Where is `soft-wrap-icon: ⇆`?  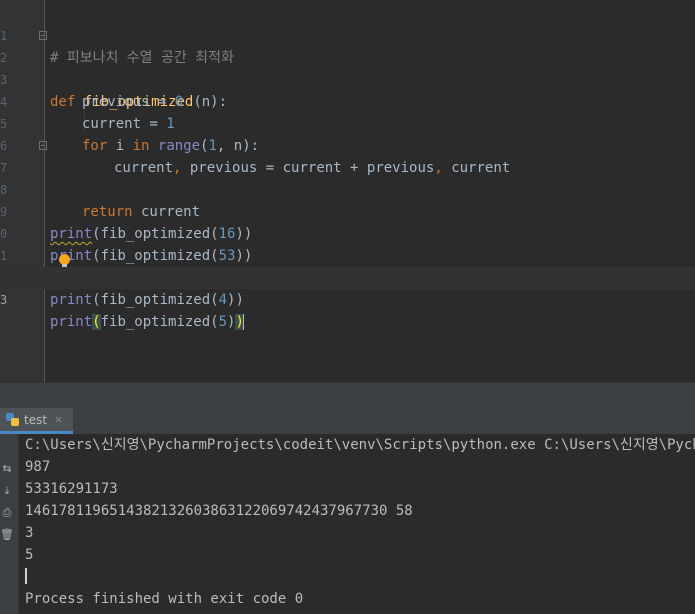 soft-wrap-icon: ⇆ is located at coordinates (7, 469).